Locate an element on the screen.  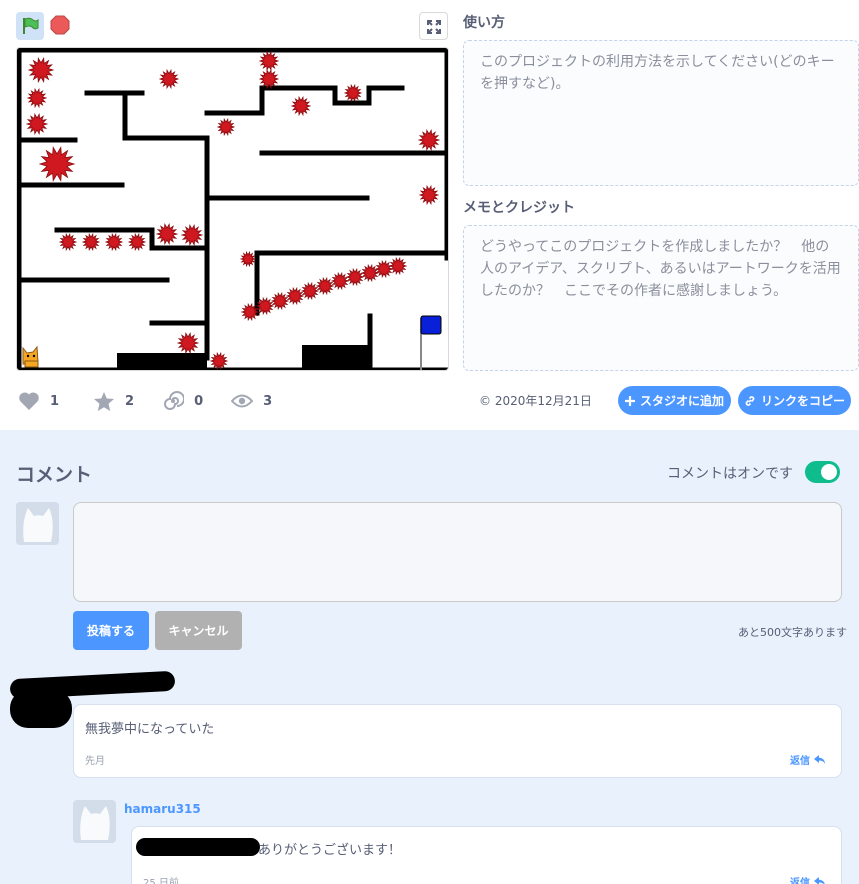
plus-icon is located at coordinates (629, 400).